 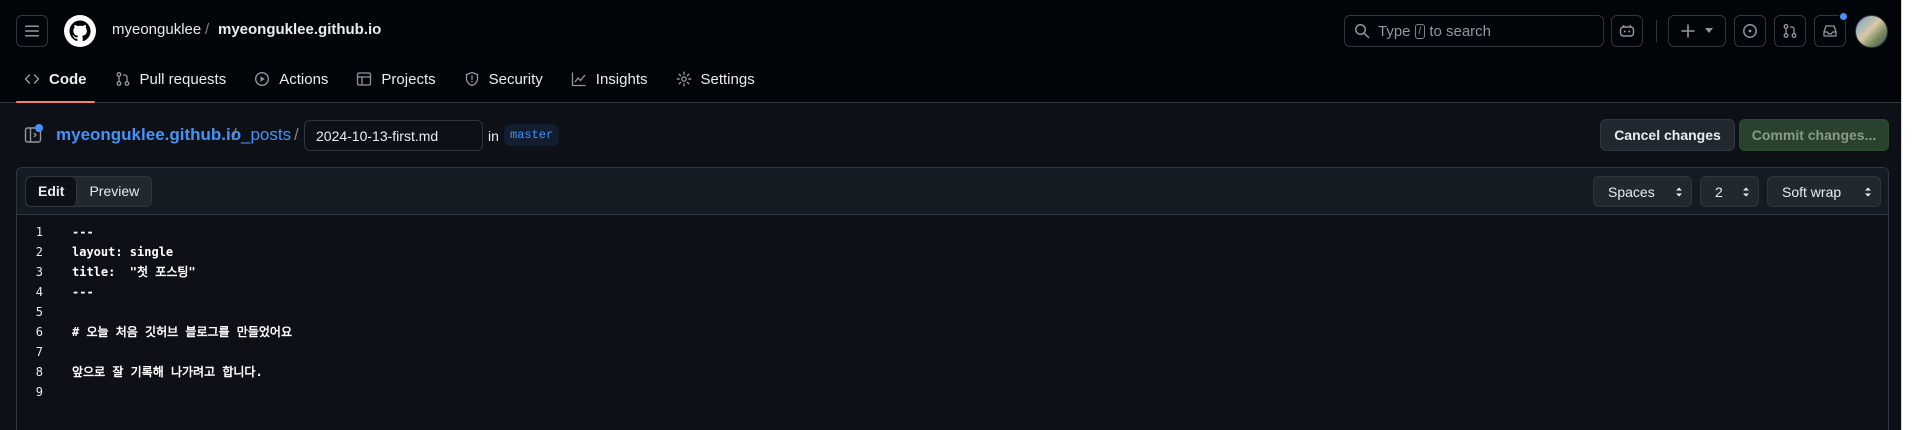 I want to click on avatar, so click(x=1871, y=31).